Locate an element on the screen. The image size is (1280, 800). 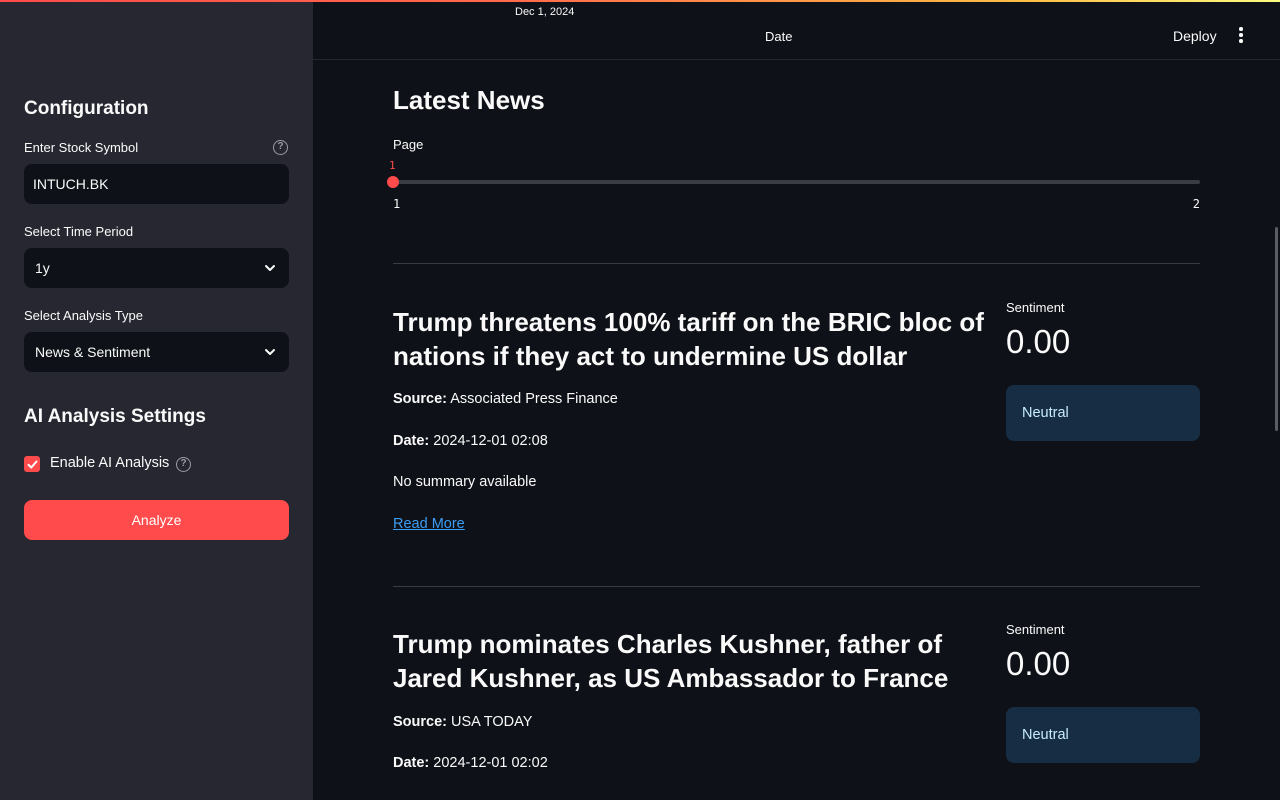
deploy-button: Deploy is located at coordinates (1195, 36).